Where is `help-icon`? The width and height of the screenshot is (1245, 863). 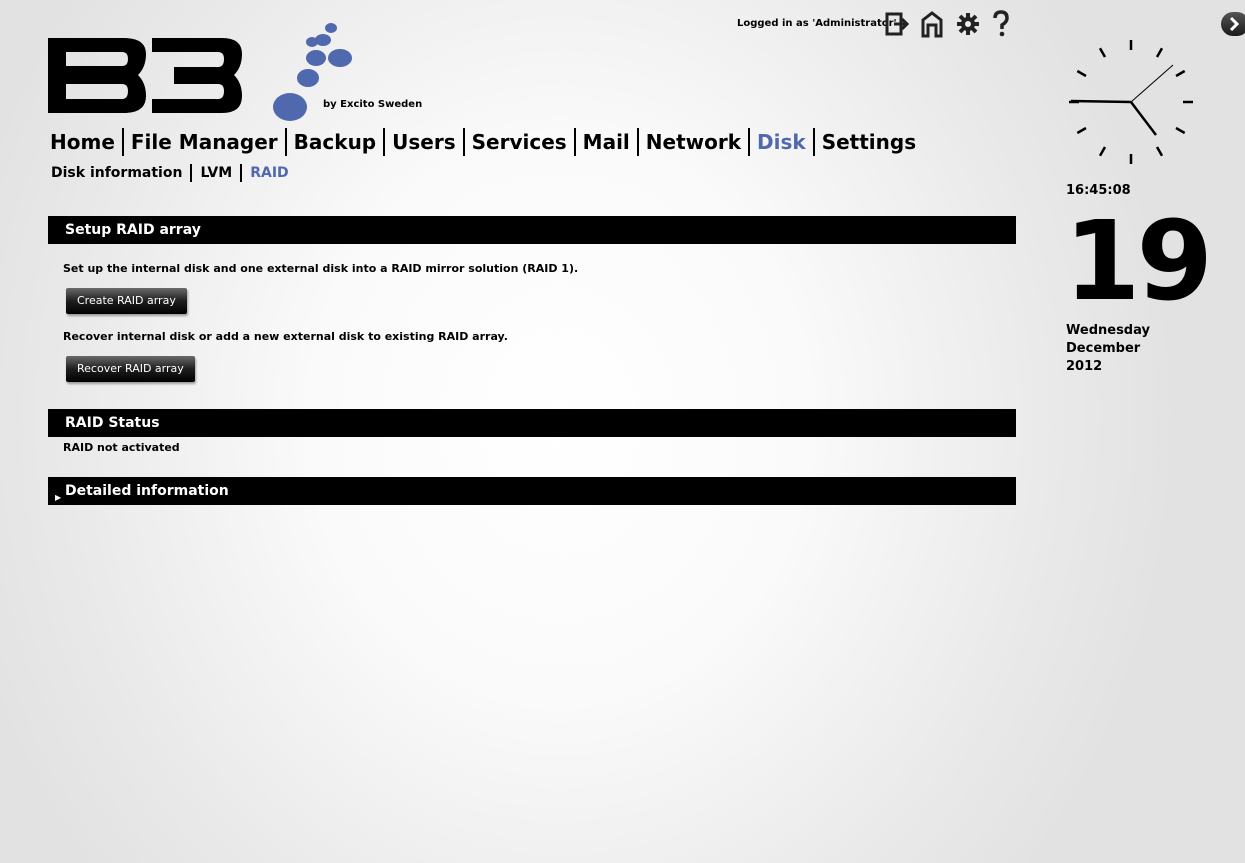
help-icon is located at coordinates (1001, 24).